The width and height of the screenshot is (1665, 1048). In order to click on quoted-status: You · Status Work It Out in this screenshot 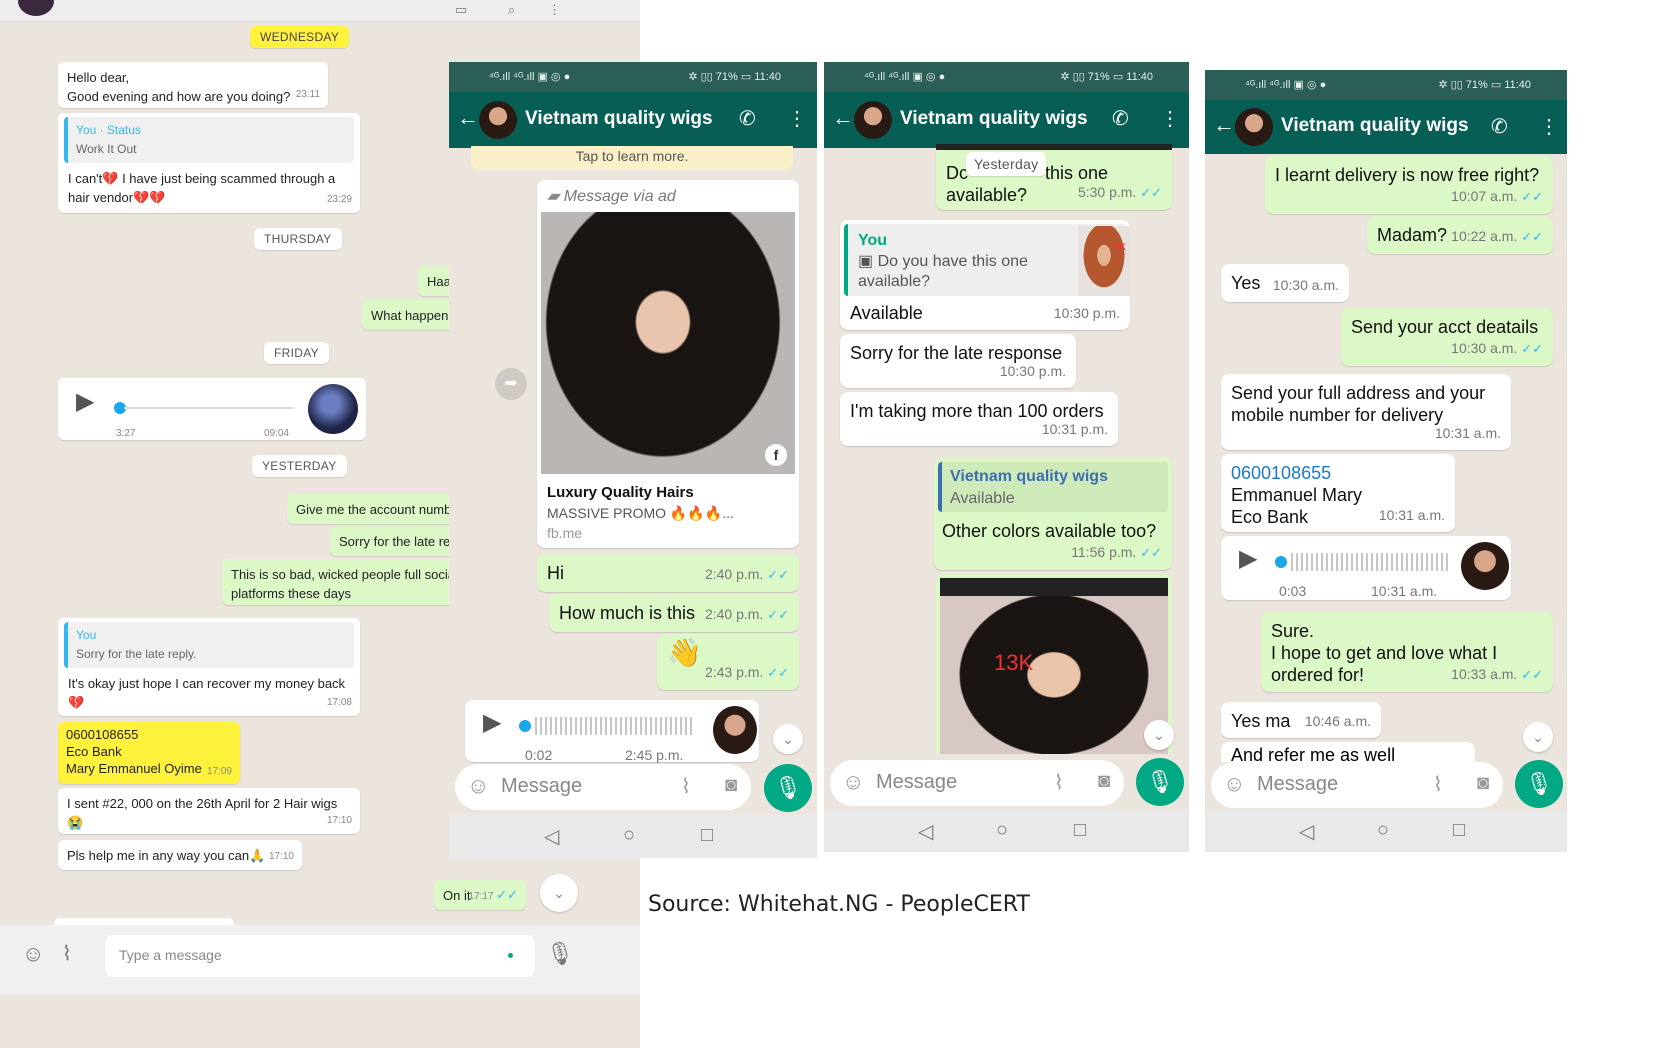, I will do `click(209, 140)`.